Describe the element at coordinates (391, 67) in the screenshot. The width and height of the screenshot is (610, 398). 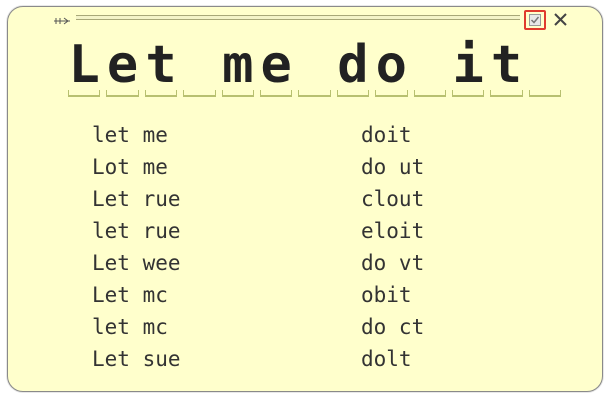
I see `character-slot: o` at that location.